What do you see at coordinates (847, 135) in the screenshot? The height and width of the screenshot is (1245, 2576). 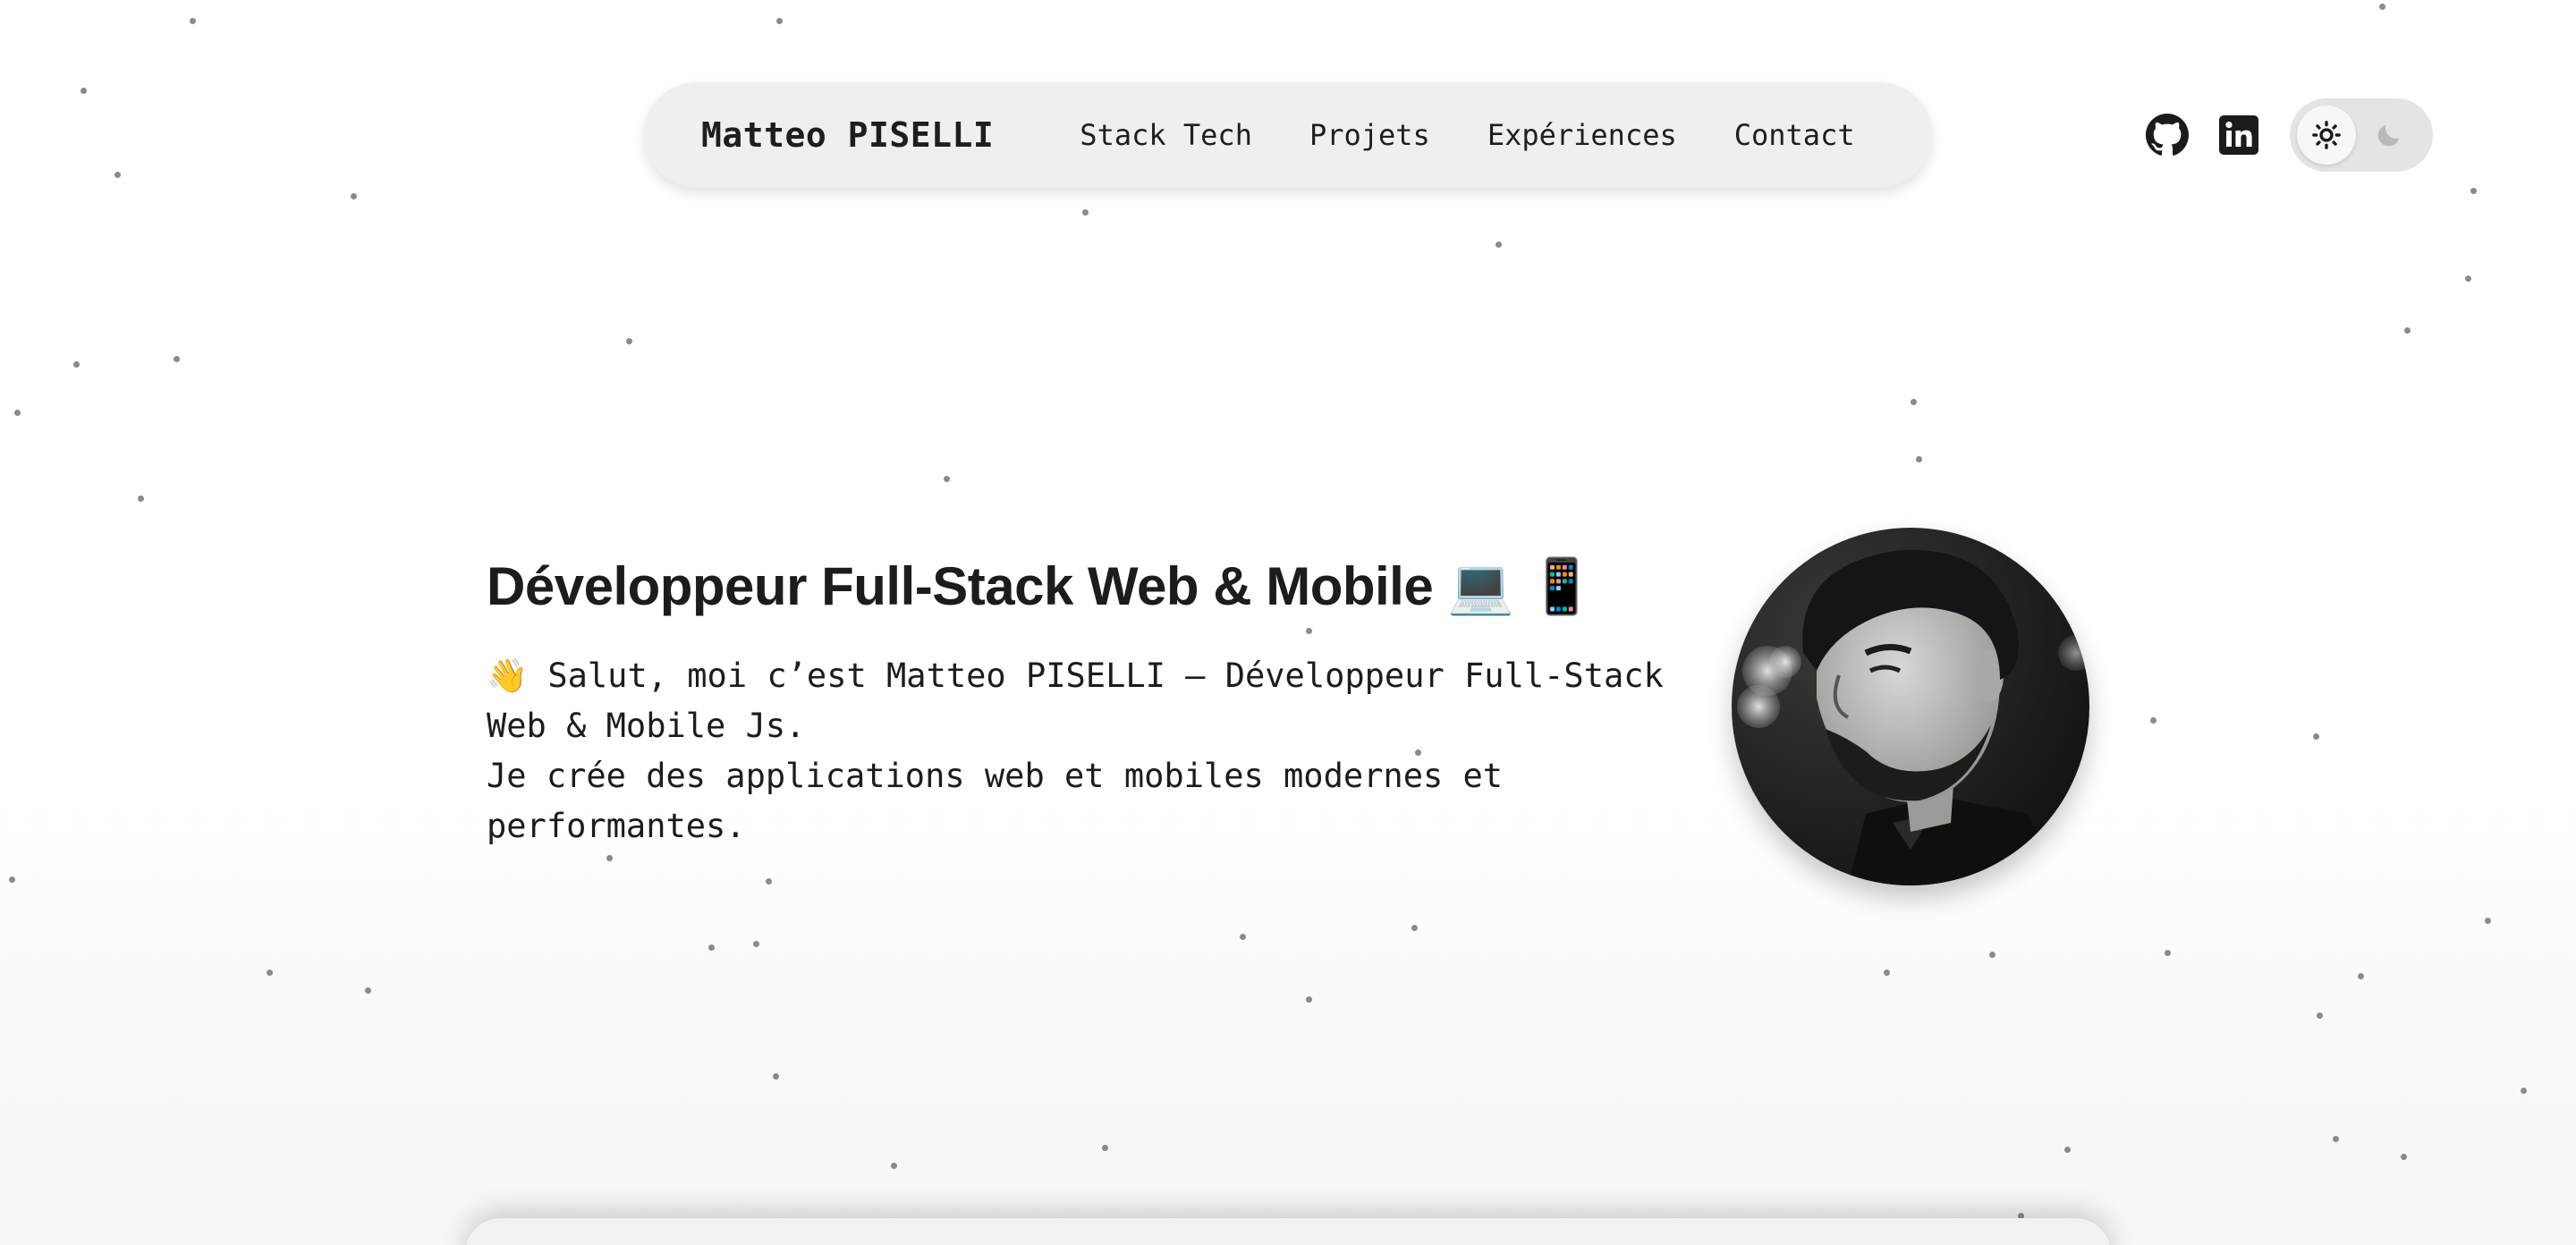 I see `brand-name: Matteo PISELLI` at bounding box center [847, 135].